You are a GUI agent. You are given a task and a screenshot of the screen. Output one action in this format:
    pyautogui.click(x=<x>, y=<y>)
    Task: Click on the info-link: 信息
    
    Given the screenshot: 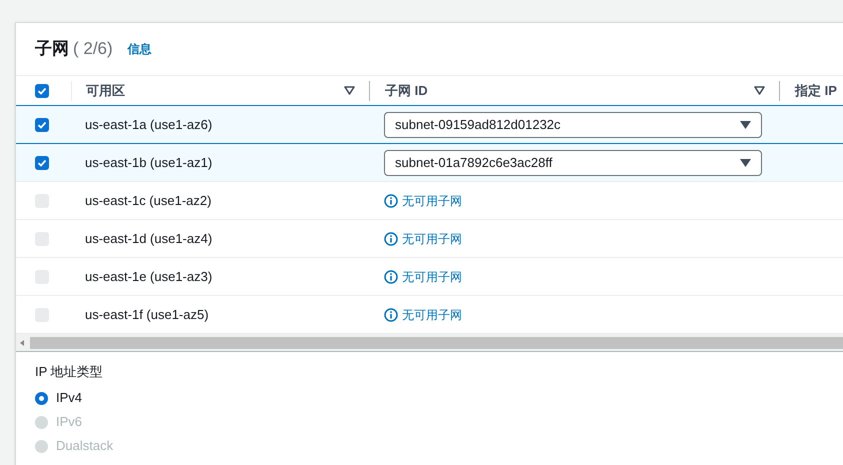 What is the action you would take?
    pyautogui.click(x=140, y=49)
    